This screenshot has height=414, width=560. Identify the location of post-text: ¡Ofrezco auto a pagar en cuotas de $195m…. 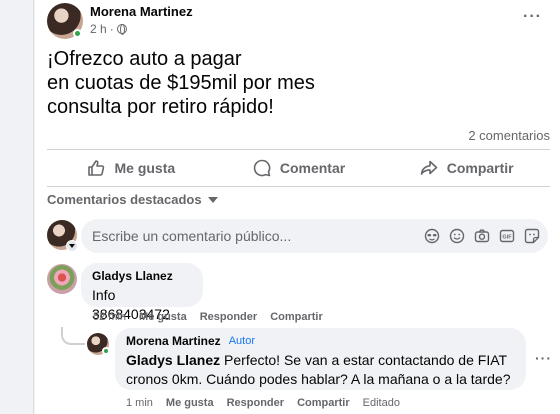
(181, 83).